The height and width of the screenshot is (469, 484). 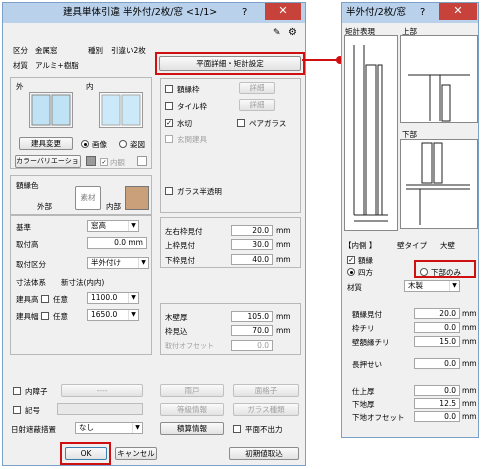 What do you see at coordinates (351, 260) in the screenshot?
I see `frame-checkbox: ✓` at bounding box center [351, 260].